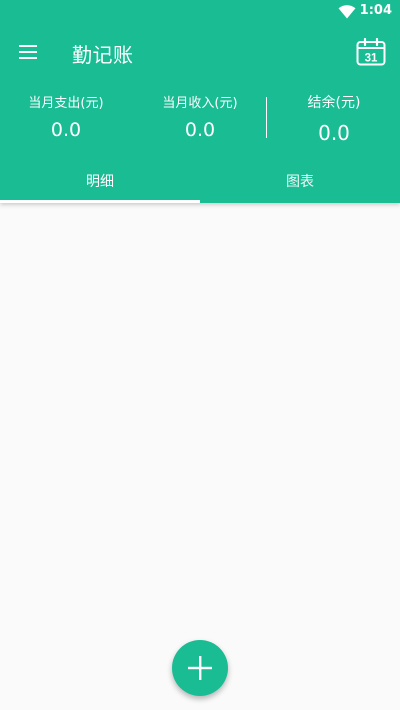 Image resolution: width=400 pixels, height=710 pixels. What do you see at coordinates (66, 103) in the screenshot?
I see `expense-label: 当月支出(元)` at bounding box center [66, 103].